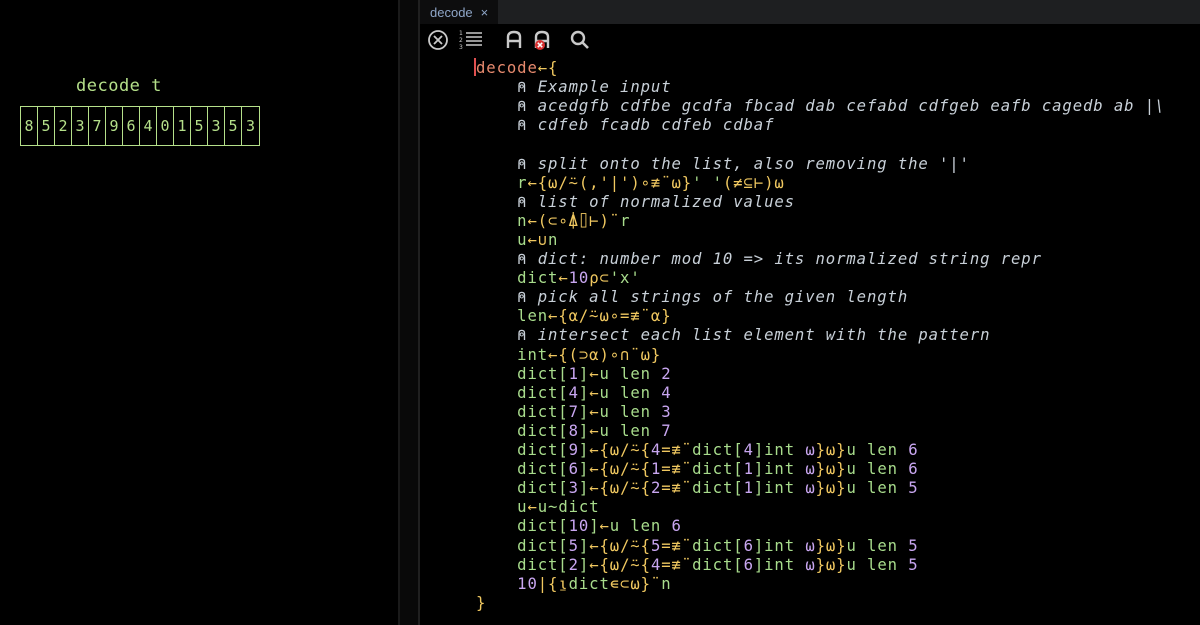 The width and height of the screenshot is (1200, 625). Describe the element at coordinates (707, 182) in the screenshot. I see `code-token: ' '` at that location.